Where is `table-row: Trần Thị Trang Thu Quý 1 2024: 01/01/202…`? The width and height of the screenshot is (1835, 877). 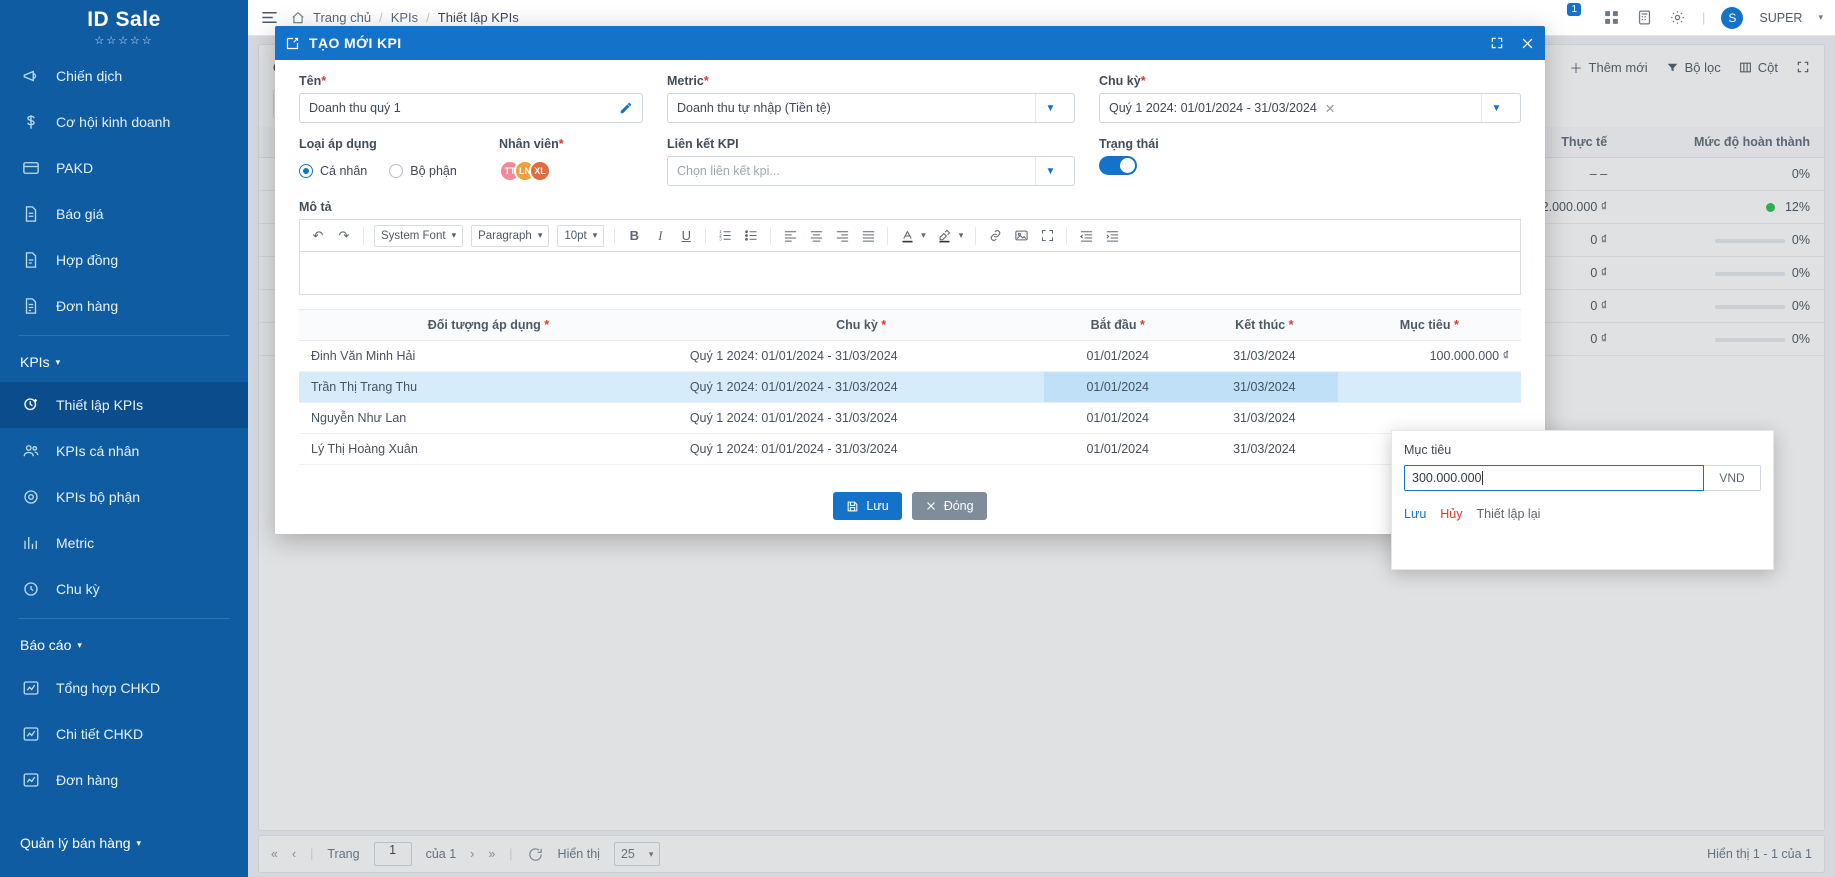
table-row: Trần Thị Trang Thu Quý 1 2024: 01/01/202… is located at coordinates (910, 387).